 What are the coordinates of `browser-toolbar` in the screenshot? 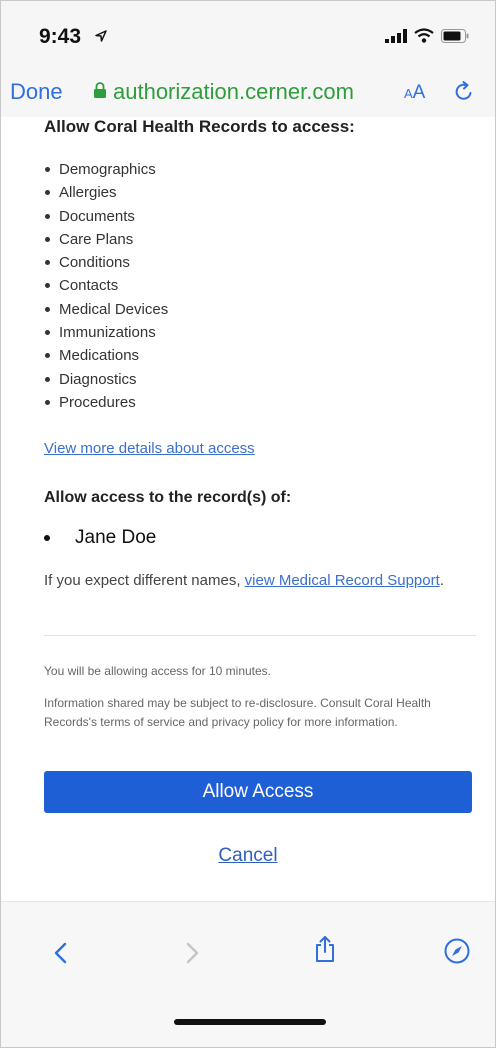 It's located at (248, 974).